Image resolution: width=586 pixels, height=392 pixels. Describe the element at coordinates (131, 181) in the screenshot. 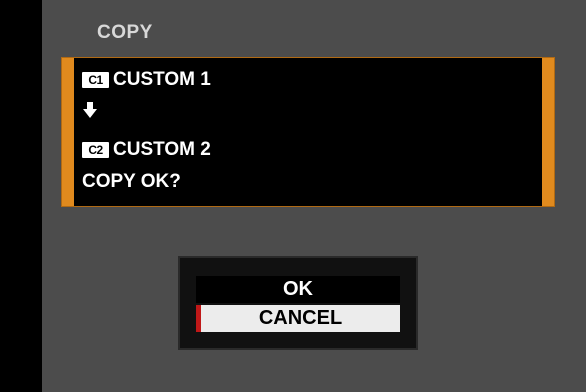

I see `confirm-prompt: COPY OK?` at that location.